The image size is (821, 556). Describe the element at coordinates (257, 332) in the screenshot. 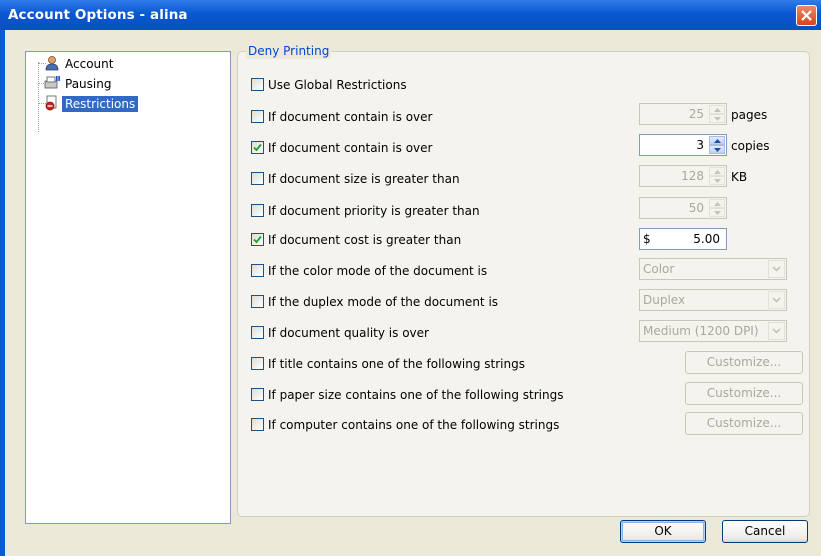

I see `quality-checkbox` at that location.